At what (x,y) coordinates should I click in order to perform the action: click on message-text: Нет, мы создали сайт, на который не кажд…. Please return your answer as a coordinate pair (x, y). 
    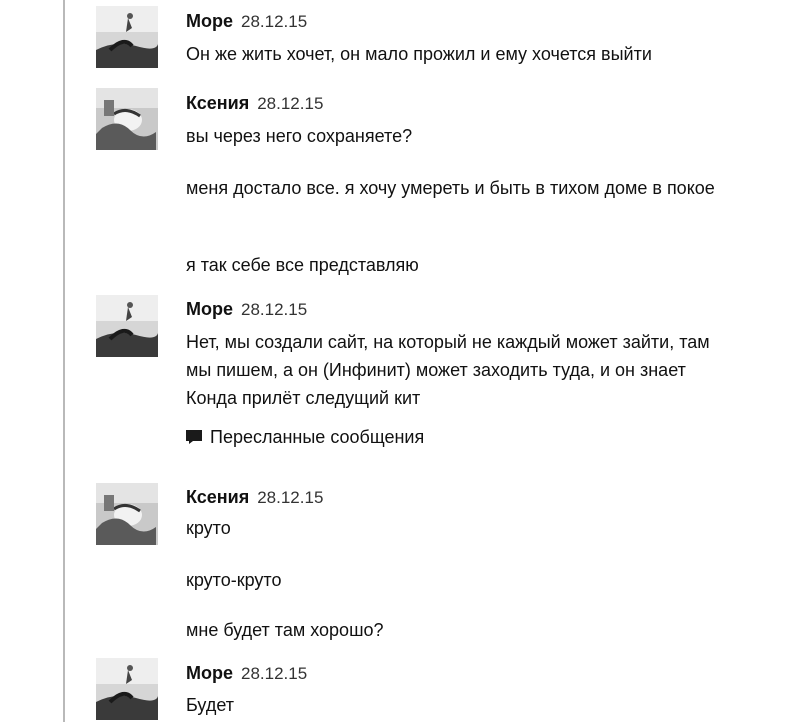
    Looking at the image, I should click on (448, 370).